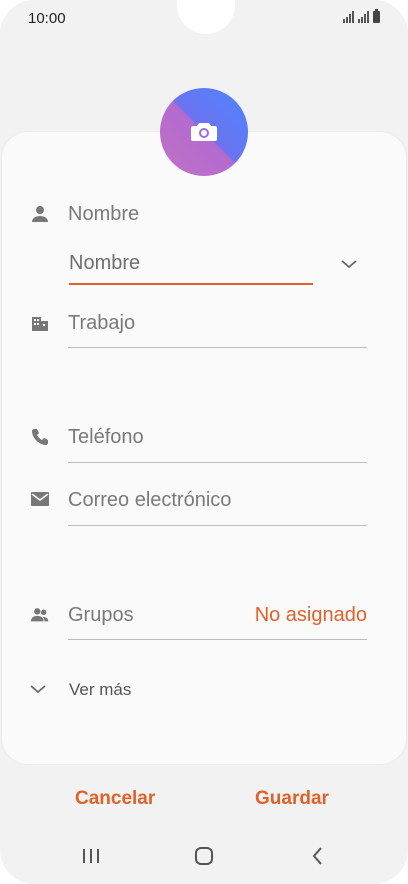 Image resolution: width=408 pixels, height=884 pixels. Describe the element at coordinates (100, 690) in the screenshot. I see `see-more-button: Ver más` at that location.